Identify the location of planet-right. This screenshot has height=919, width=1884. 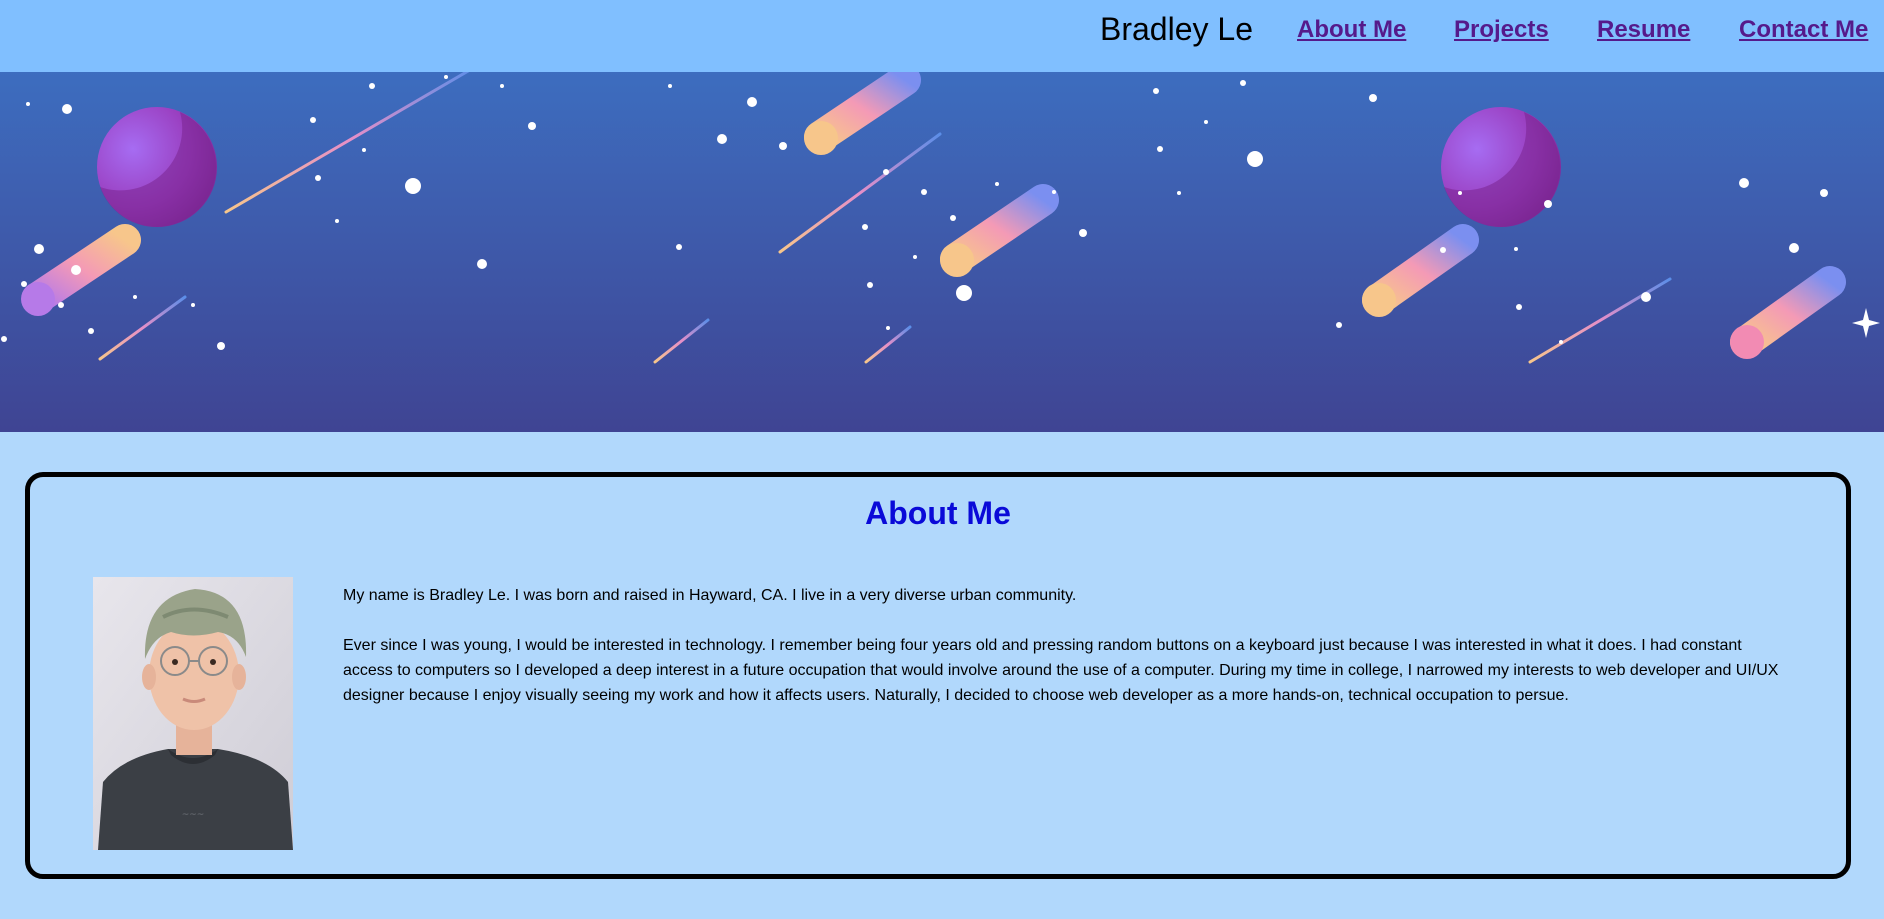
(1501, 167).